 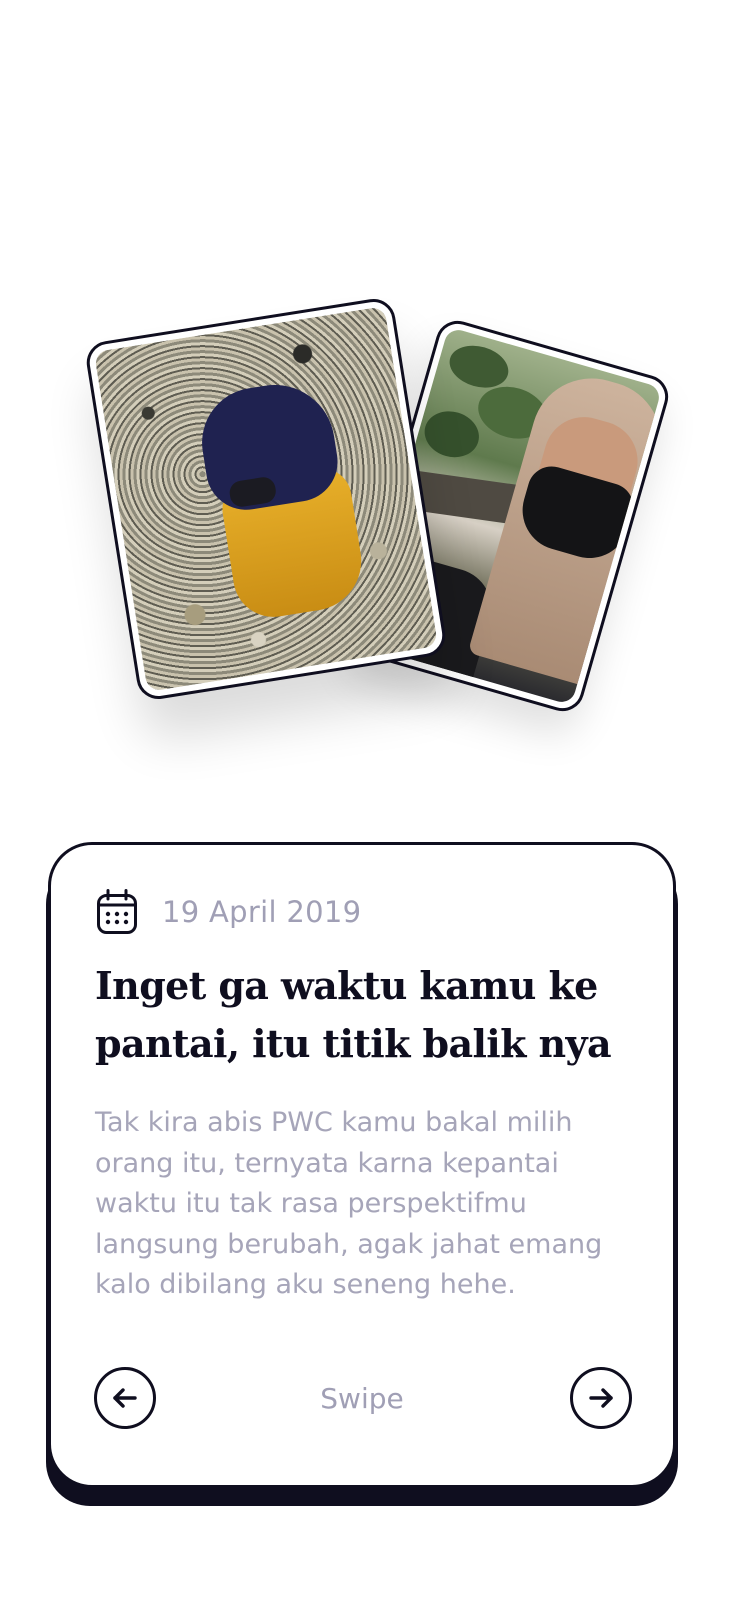 I want to click on arrow-right-icon, so click(x=601, y=1398).